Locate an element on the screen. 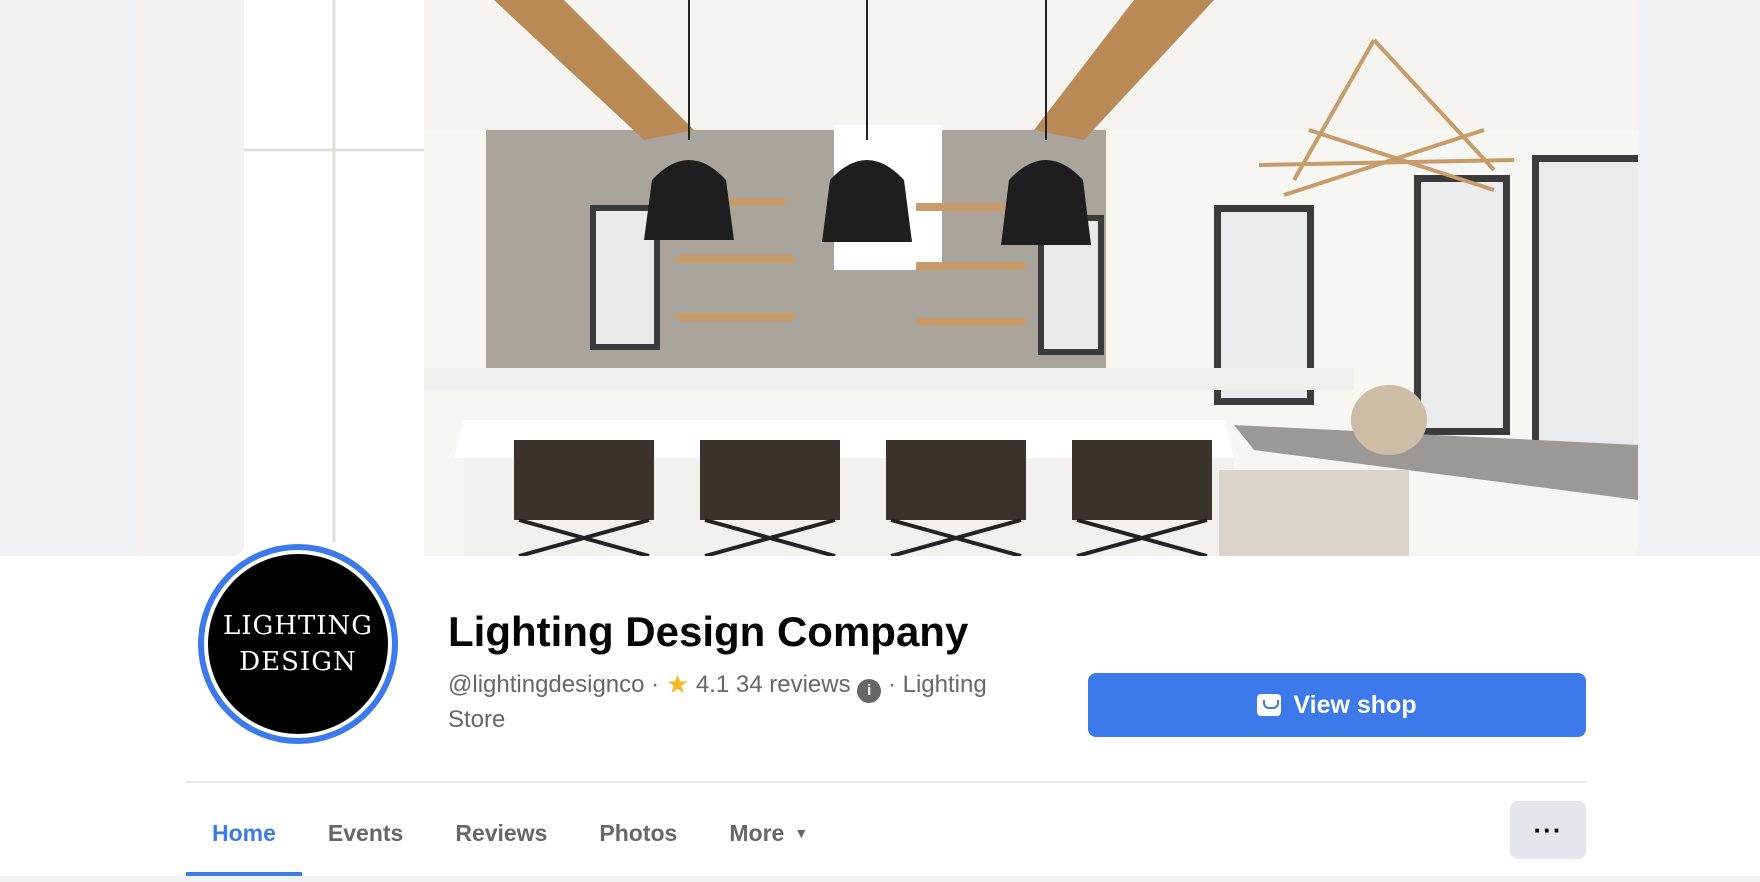 Image resolution: width=1760 pixels, height=882 pixels. rating-value: 4.1 is located at coordinates (712, 684).